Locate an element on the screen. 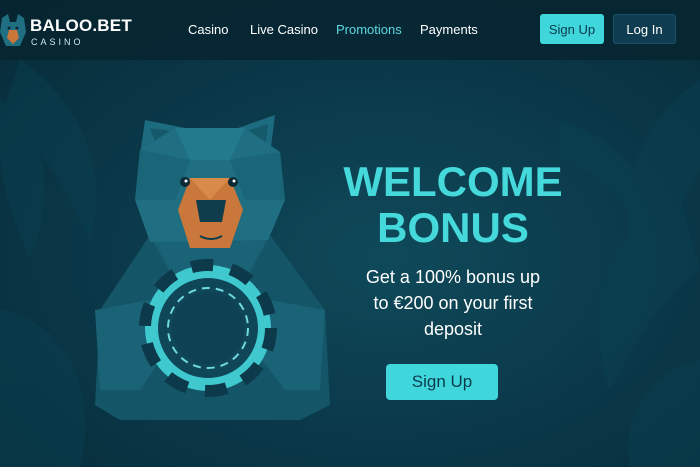  nav-link-live-casino: Live Casino is located at coordinates (284, 29).